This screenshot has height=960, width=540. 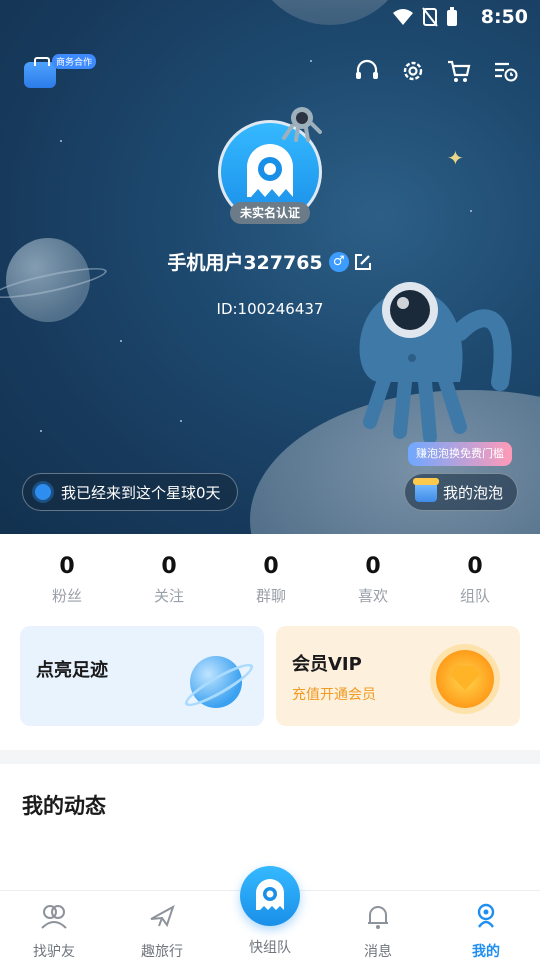 What do you see at coordinates (162, 930) in the screenshot?
I see `tab-fun-travel: 趣旅行` at bounding box center [162, 930].